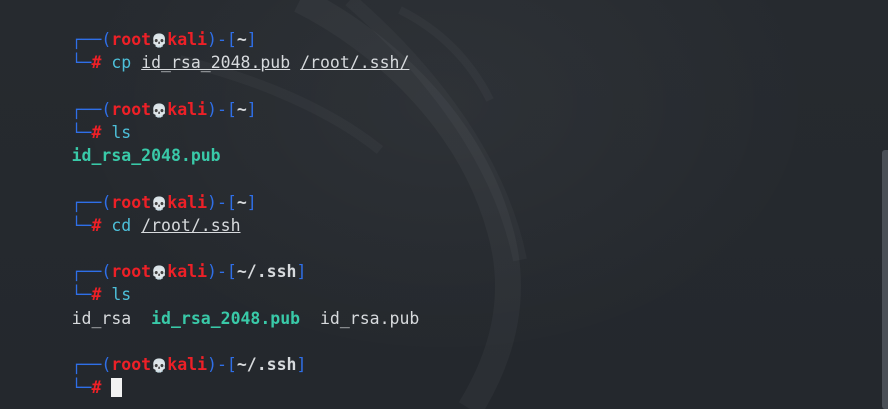  Describe the element at coordinates (216, 62) in the screenshot. I see `command-arg: id_rsa_2048.pub` at that location.